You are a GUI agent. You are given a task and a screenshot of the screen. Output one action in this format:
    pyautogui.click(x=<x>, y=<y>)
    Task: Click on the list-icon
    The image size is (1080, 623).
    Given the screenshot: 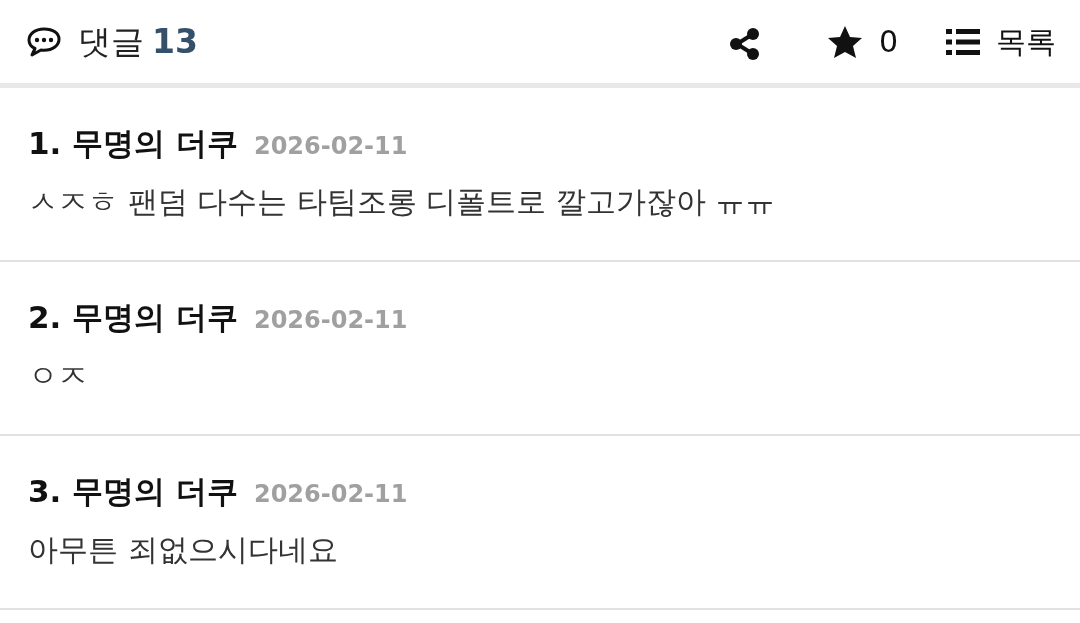 What is the action you would take?
    pyautogui.click(x=963, y=41)
    